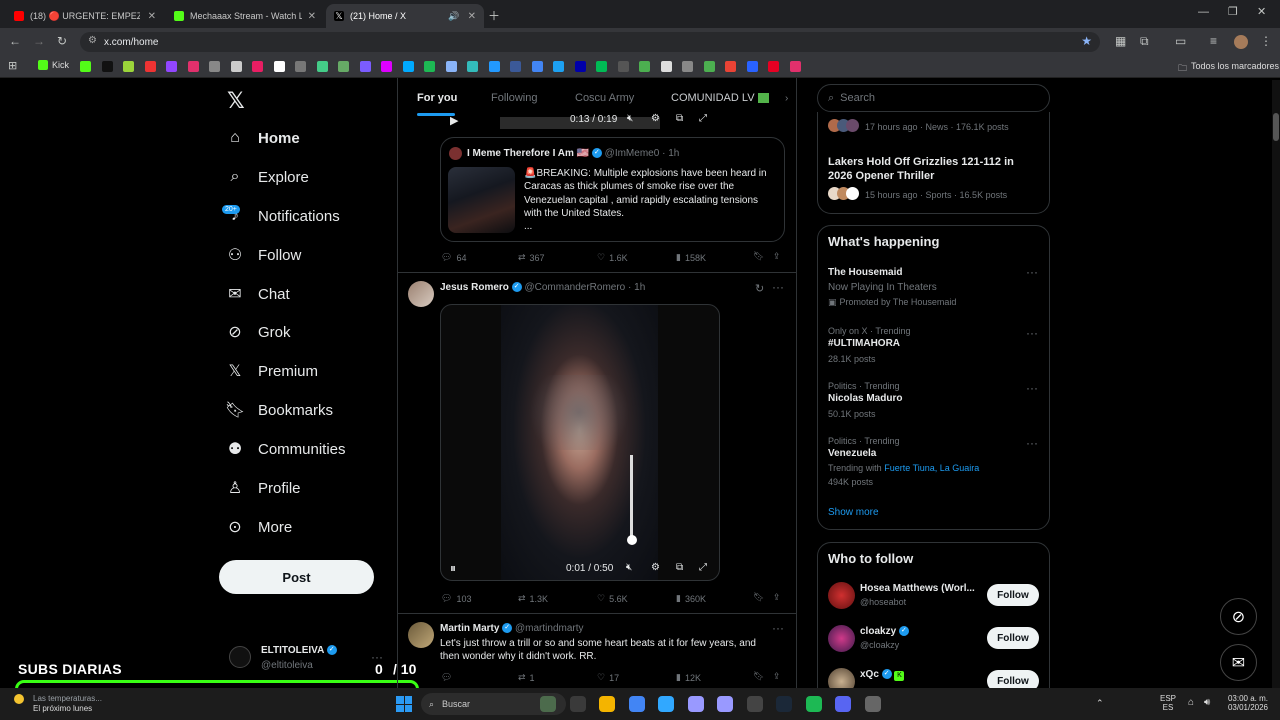 The width and height of the screenshot is (1280, 720). What do you see at coordinates (240, 657) in the screenshot?
I see `account-avatar` at bounding box center [240, 657].